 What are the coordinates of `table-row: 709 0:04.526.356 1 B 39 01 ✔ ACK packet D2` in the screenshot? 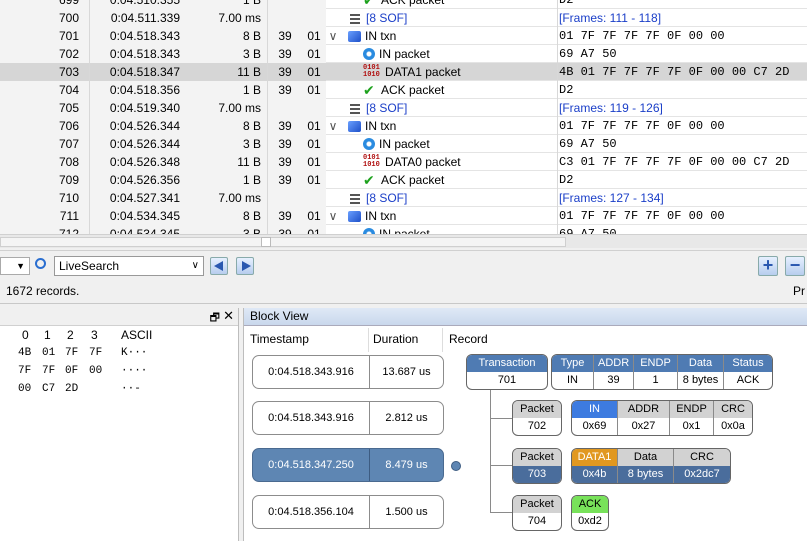 It's located at (403, 180).